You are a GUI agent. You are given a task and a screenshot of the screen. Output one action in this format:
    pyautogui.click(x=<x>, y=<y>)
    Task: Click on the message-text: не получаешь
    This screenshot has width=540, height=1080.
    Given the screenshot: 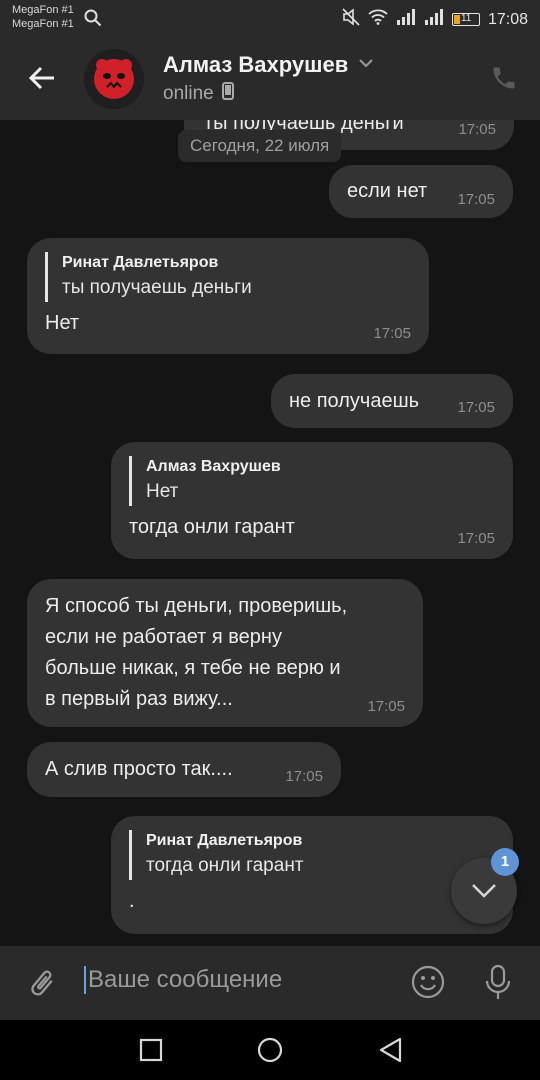 What is the action you would take?
    pyautogui.click(x=354, y=401)
    